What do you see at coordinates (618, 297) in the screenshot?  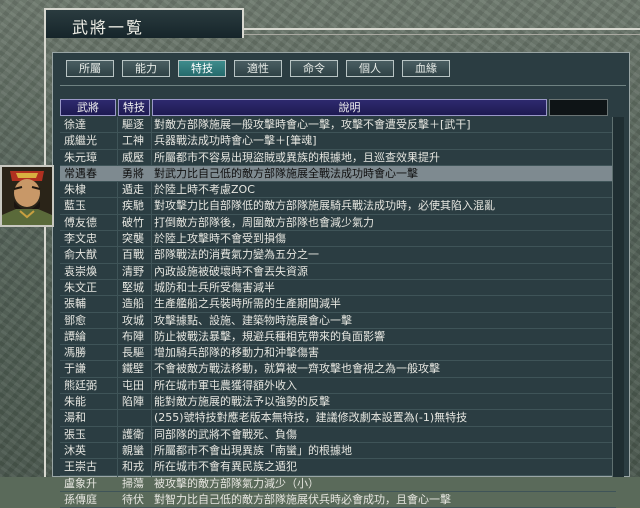 I see `table-scrollbar` at bounding box center [618, 297].